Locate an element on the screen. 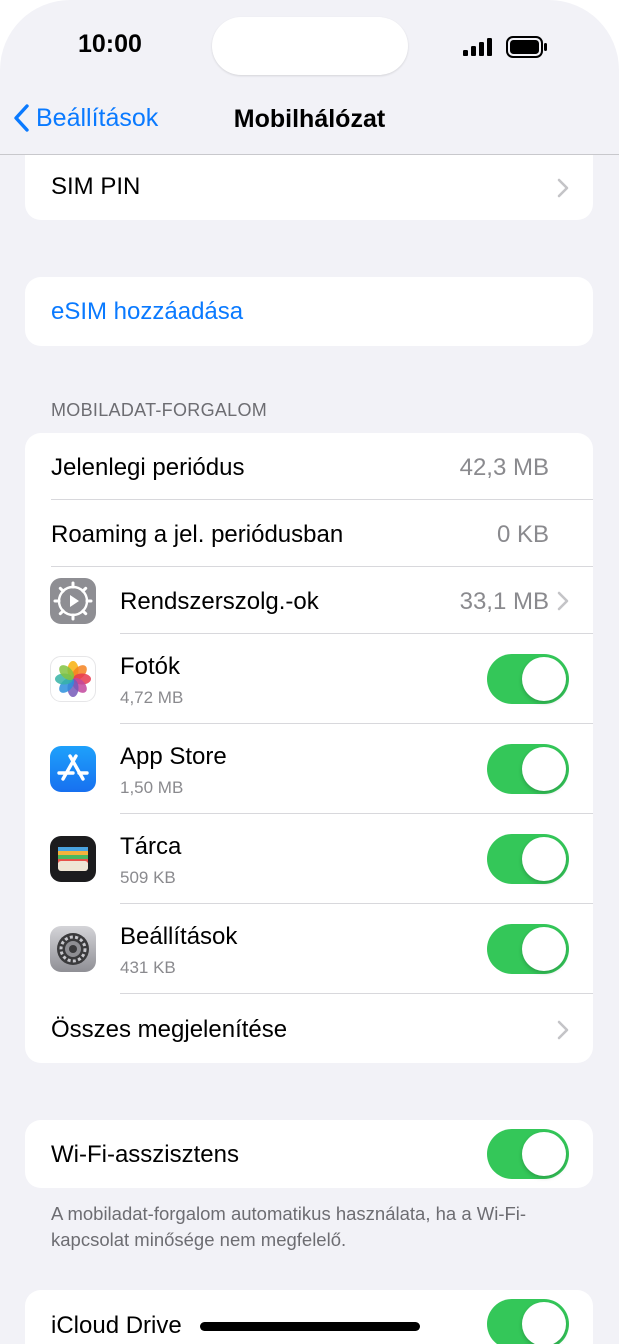  app-name: Beállítások is located at coordinates (179, 936).